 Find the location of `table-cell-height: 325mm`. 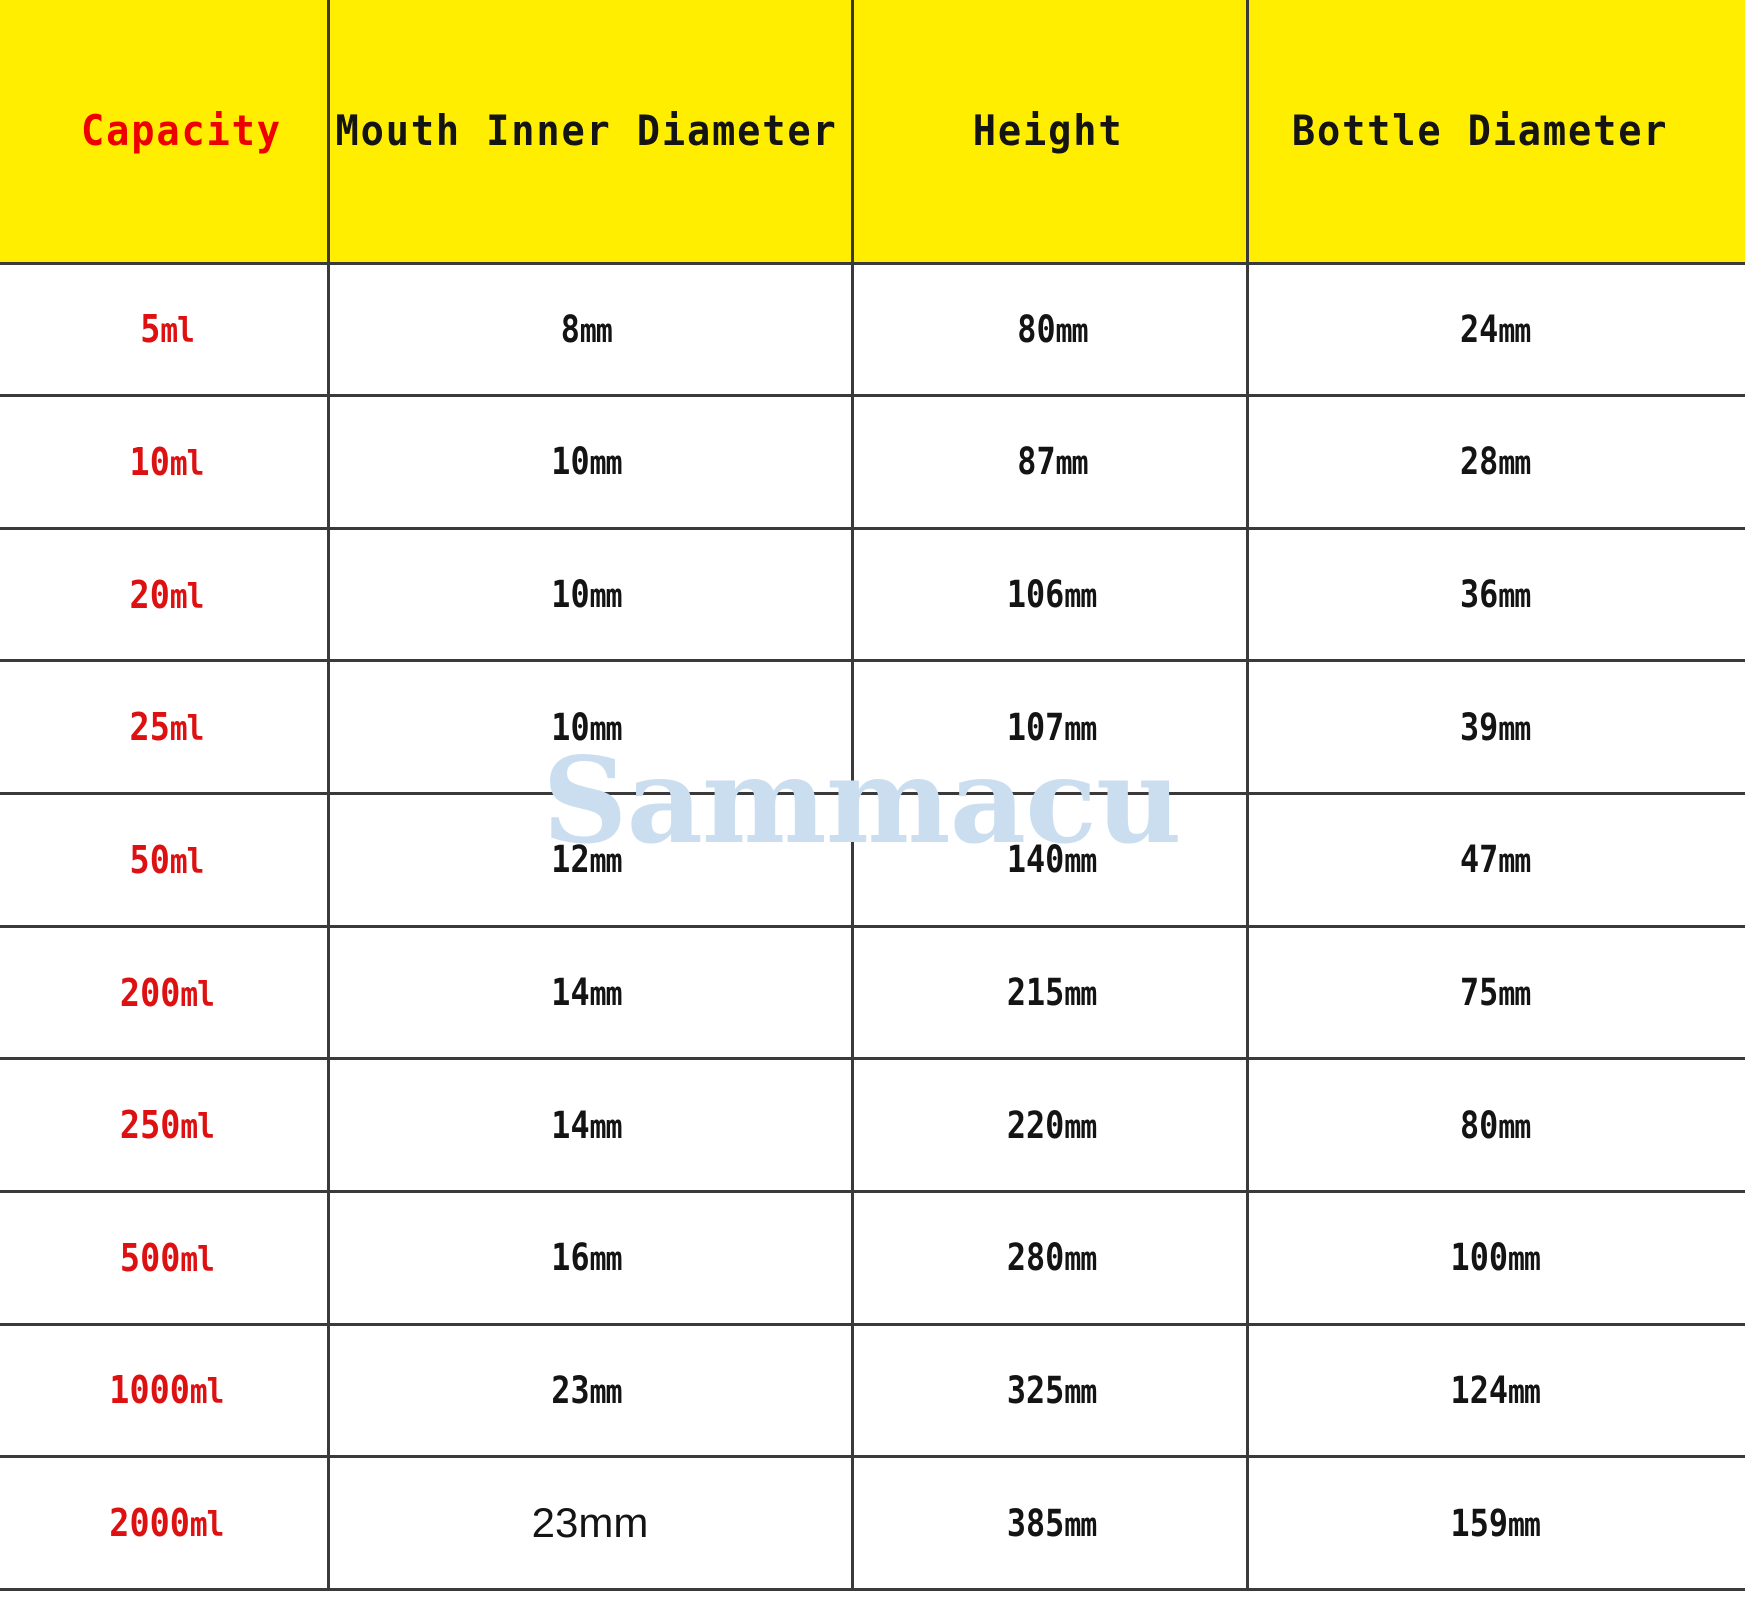

table-cell-height: 325mm is located at coordinates (1049, 1390).